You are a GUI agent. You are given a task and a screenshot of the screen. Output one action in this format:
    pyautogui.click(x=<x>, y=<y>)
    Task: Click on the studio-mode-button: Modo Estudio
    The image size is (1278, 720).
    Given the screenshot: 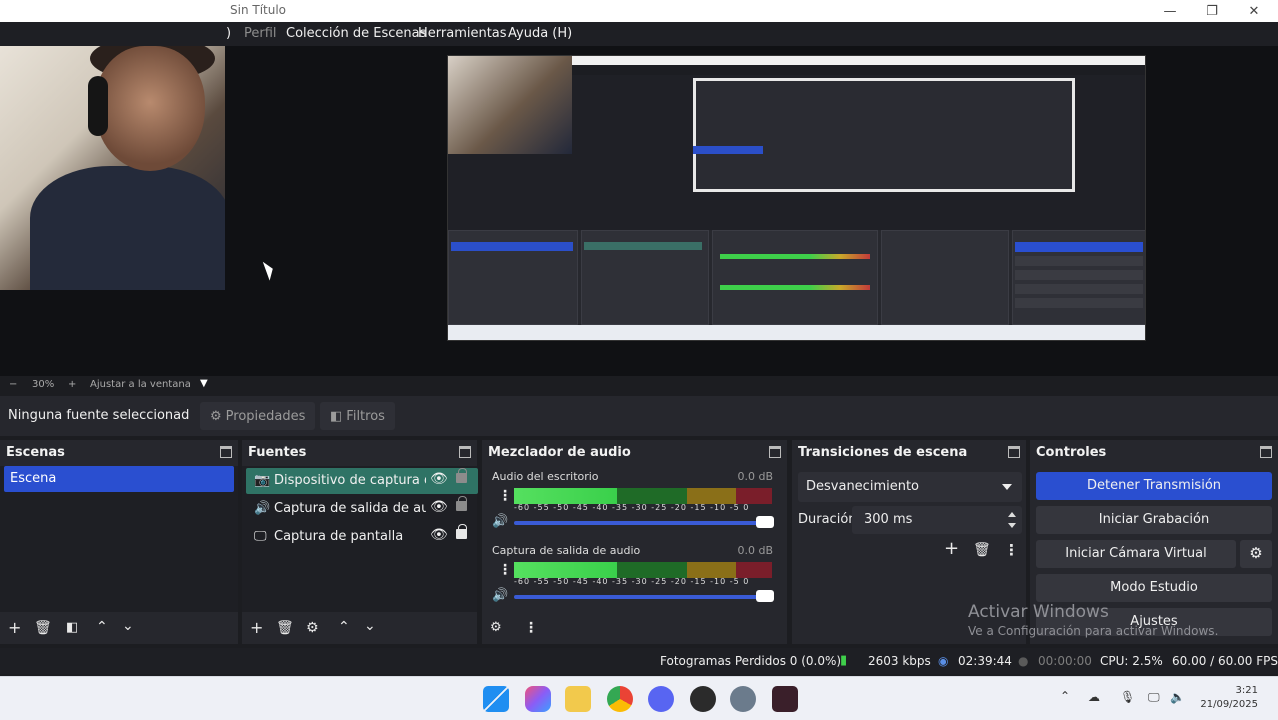 What is the action you would take?
    pyautogui.click(x=1154, y=588)
    